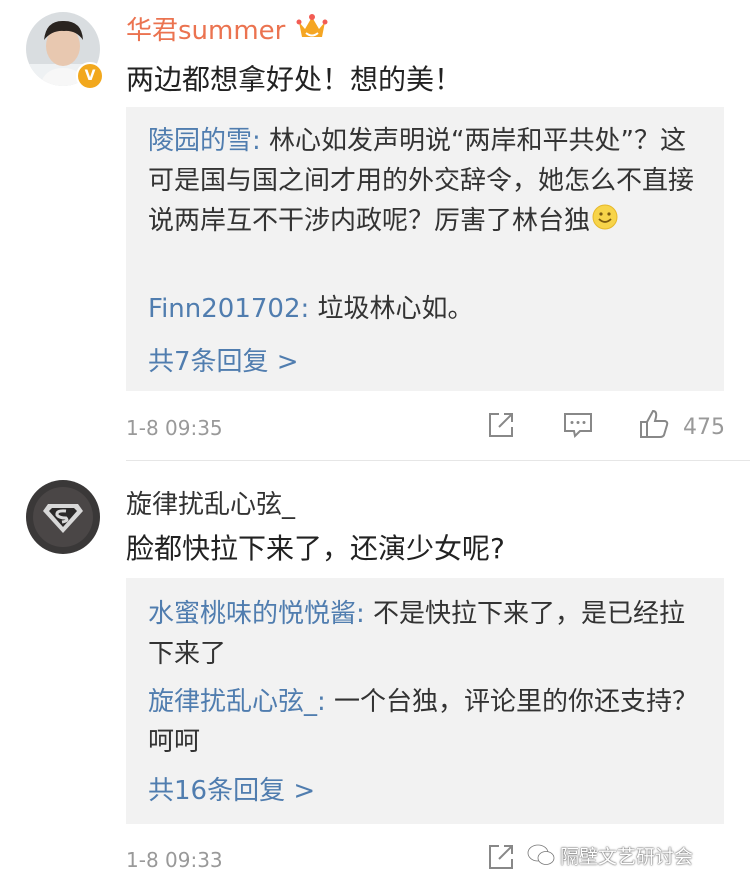  I want to click on avatar, so click(63, 517).